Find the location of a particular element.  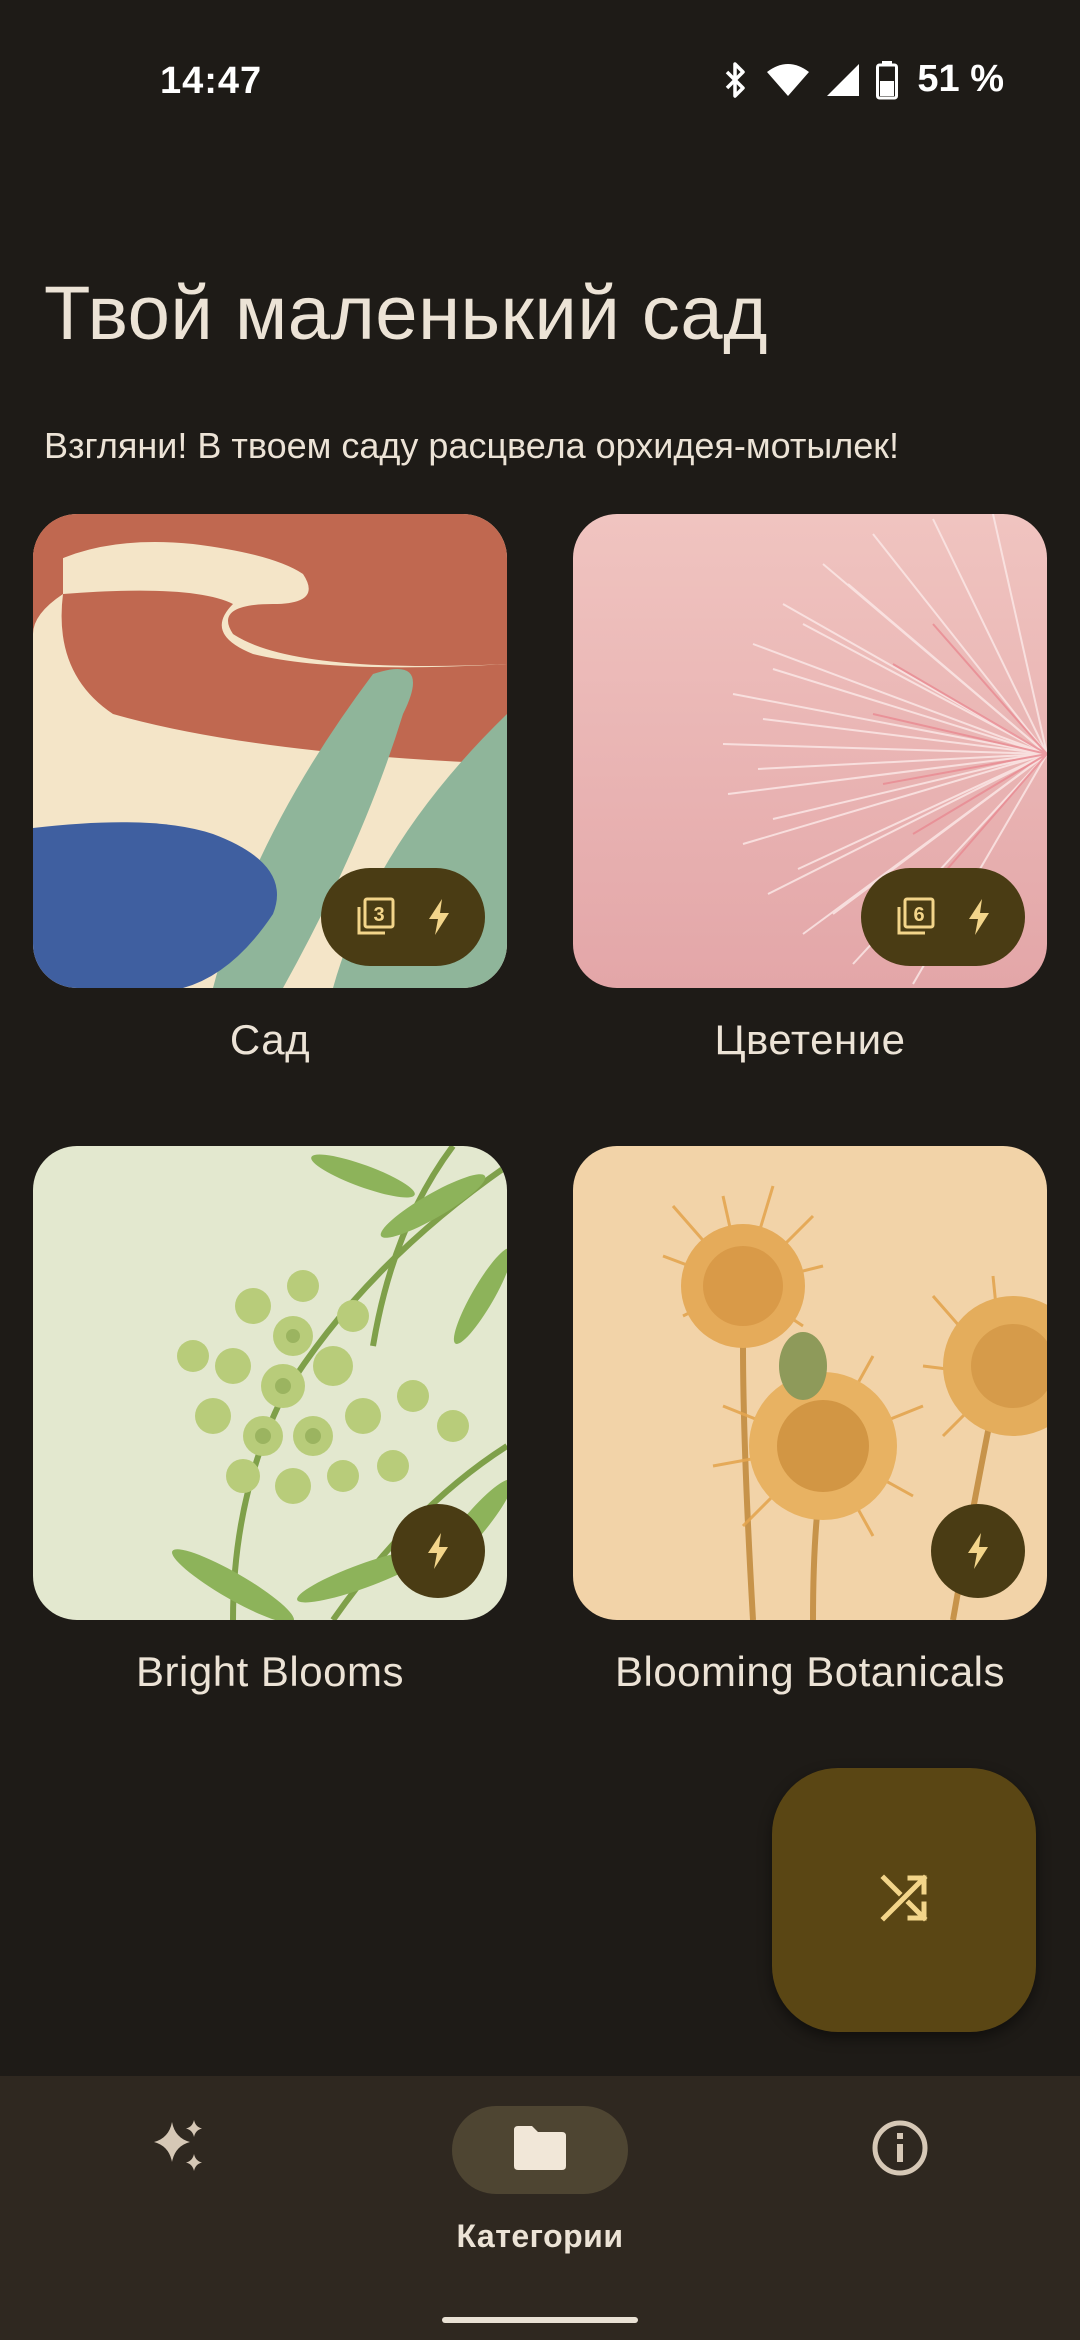

cell-signal-icon is located at coordinates (843, 79).